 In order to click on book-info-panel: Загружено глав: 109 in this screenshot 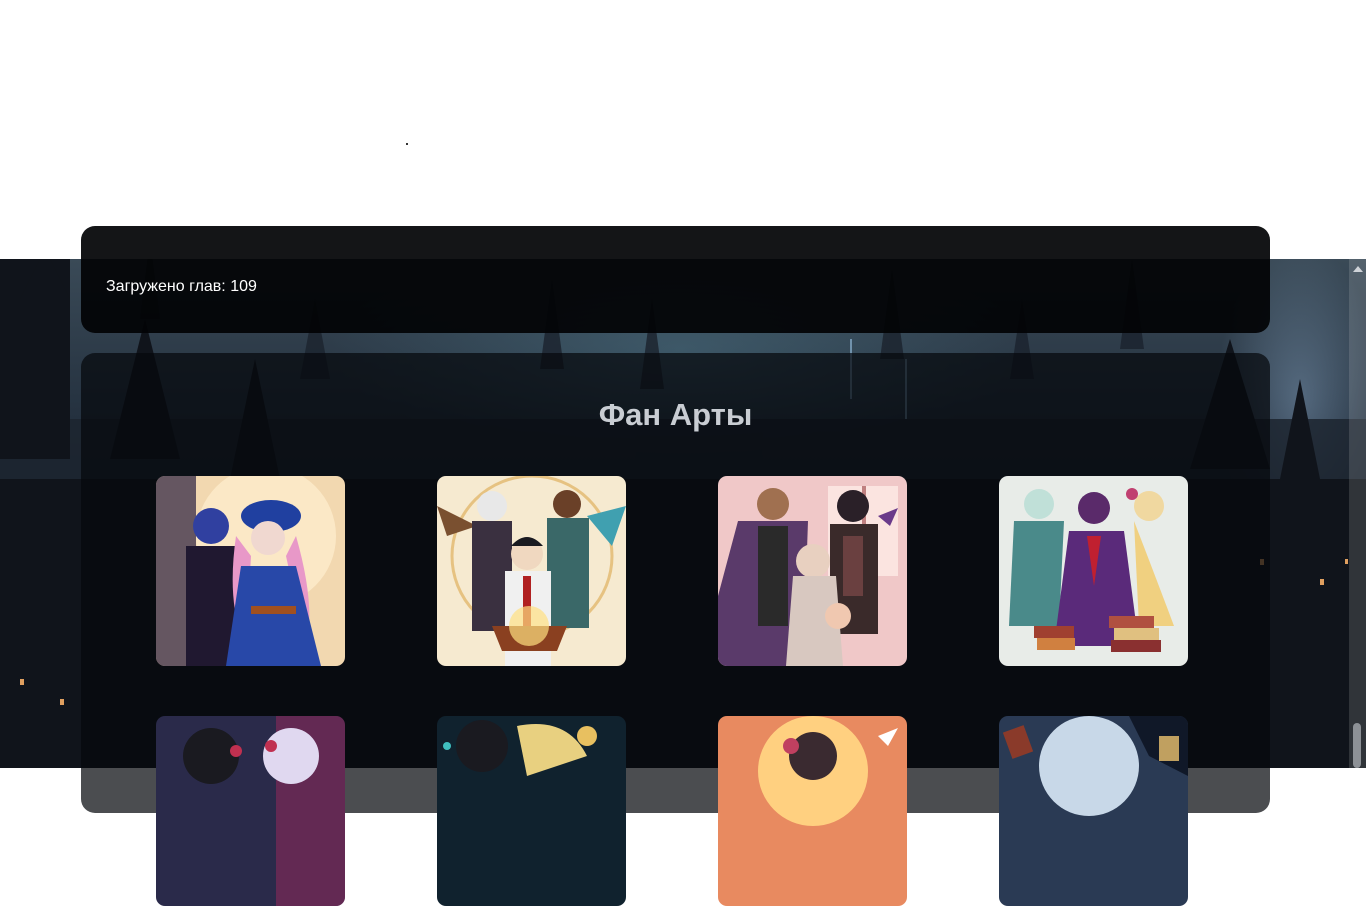, I will do `click(675, 279)`.